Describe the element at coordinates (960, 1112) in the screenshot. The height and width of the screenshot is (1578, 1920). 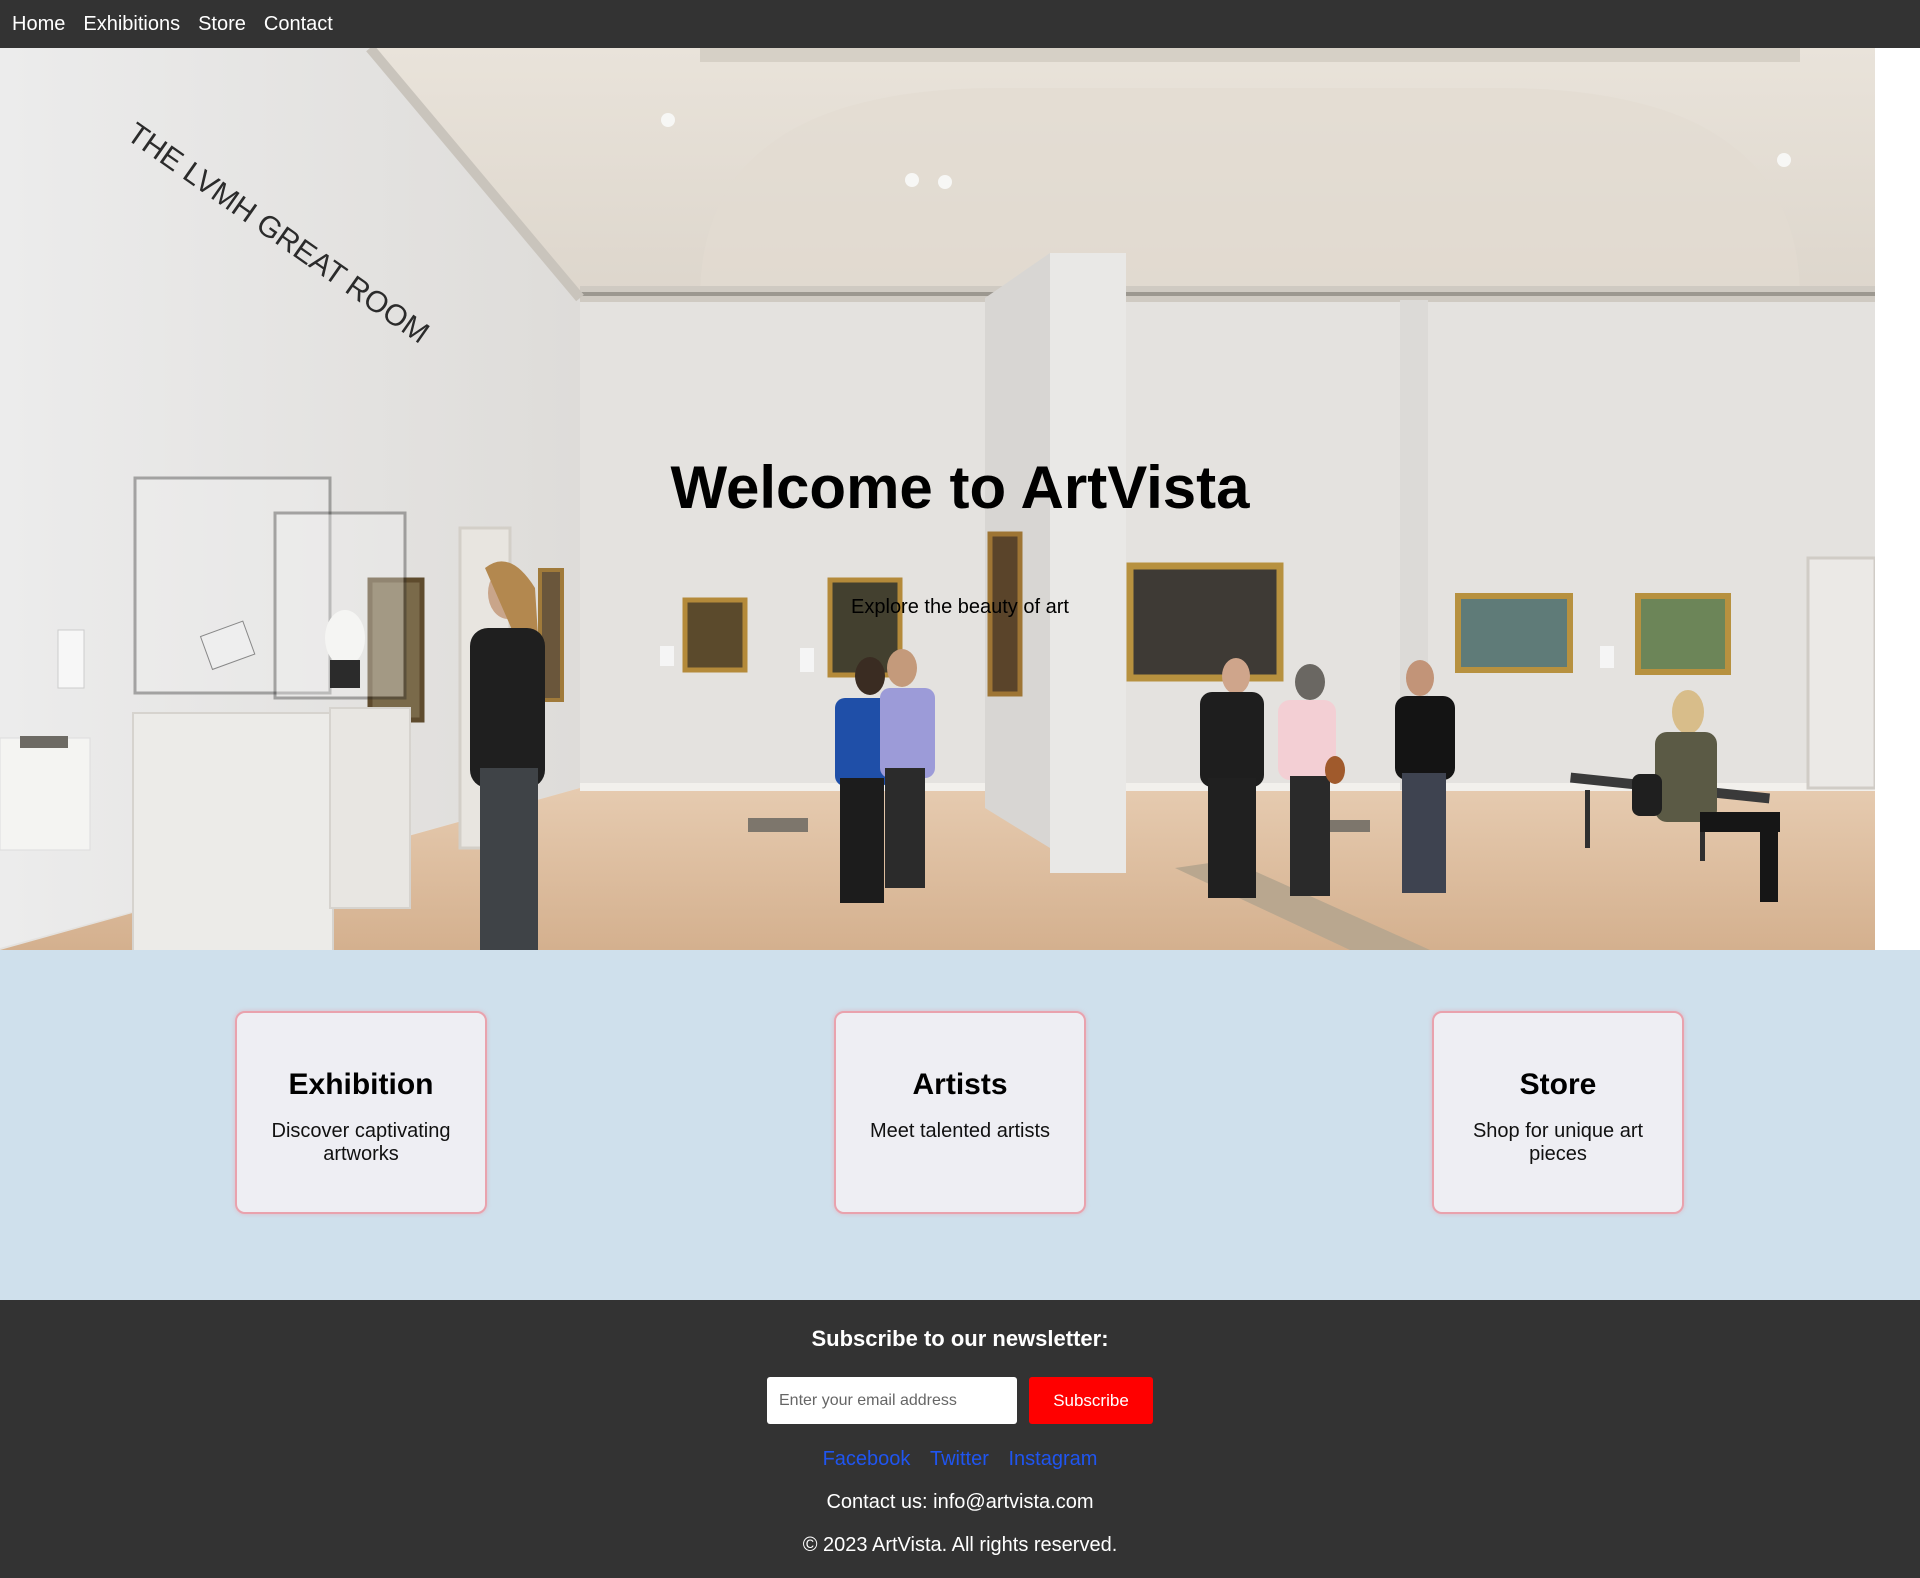
I see `artists-card: Artists Meet talented artists` at that location.